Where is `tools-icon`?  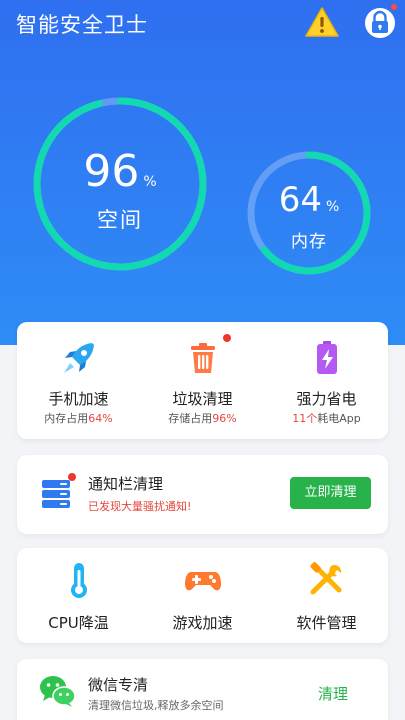
tools-icon is located at coordinates (326, 578).